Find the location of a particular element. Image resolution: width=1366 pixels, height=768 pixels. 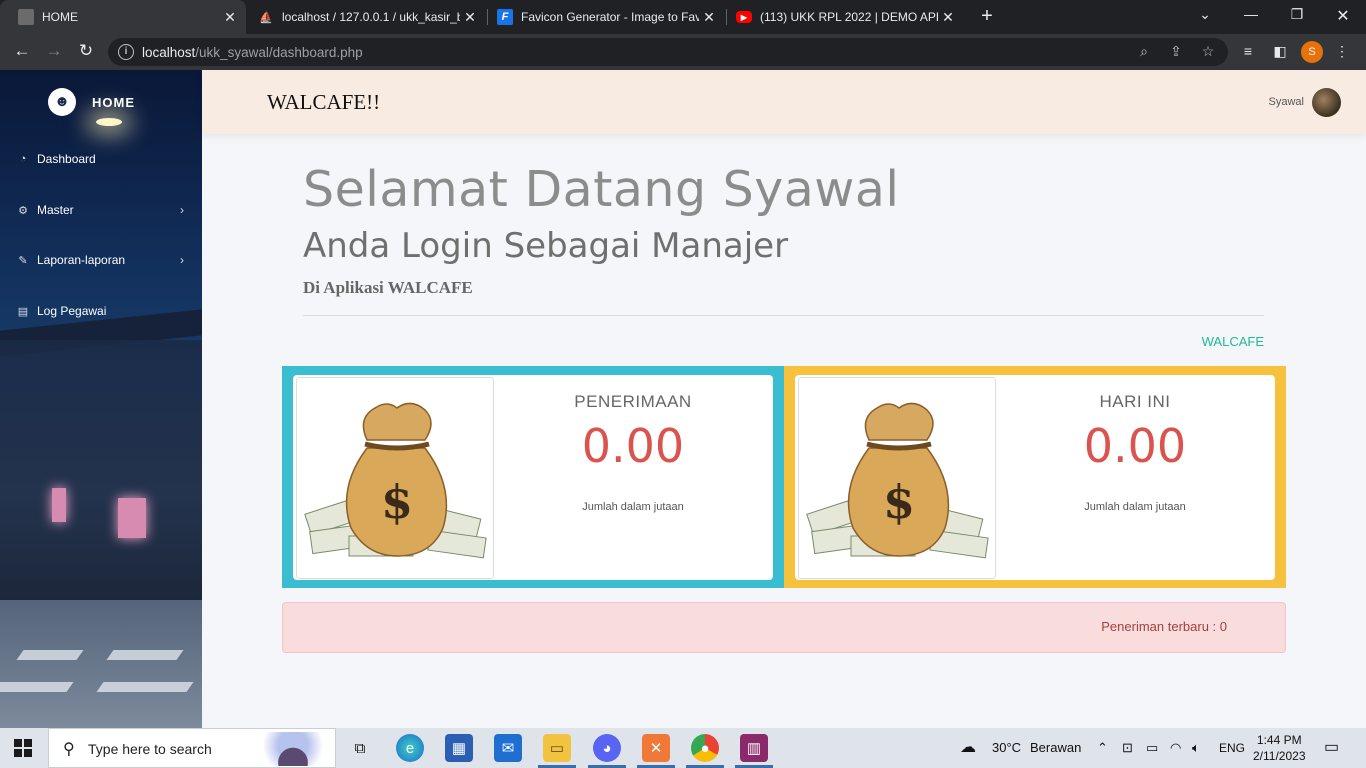

background-lamp is located at coordinates (109, 122).